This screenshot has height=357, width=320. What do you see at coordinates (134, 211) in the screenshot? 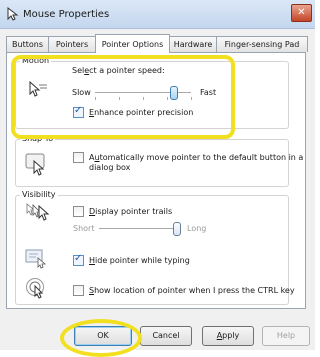
I see `pointer-trails-text: isplay pointer trails` at bounding box center [134, 211].